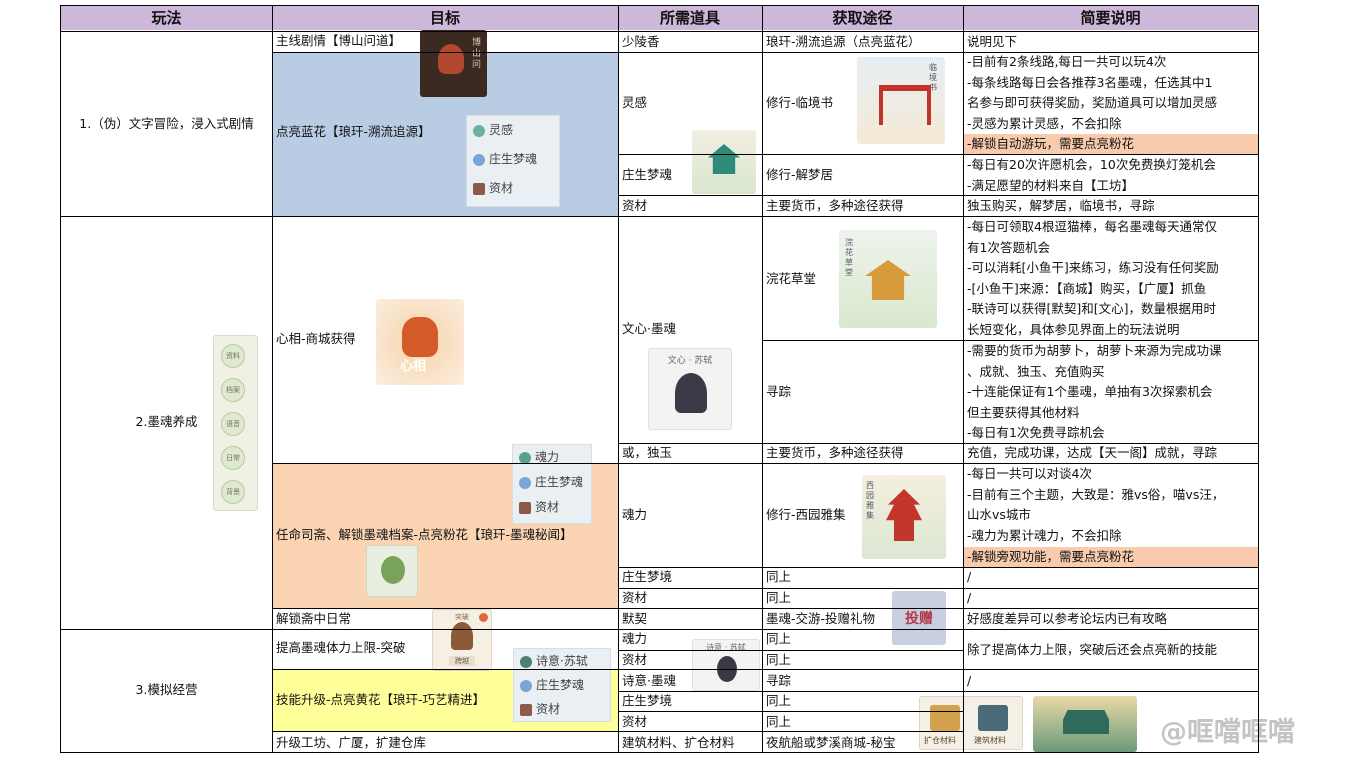 This screenshot has height=758, width=1350. Describe the element at coordinates (1044, 123) in the screenshot. I see `note-line: -灵感为累计灵感，不会扣除` at that location.